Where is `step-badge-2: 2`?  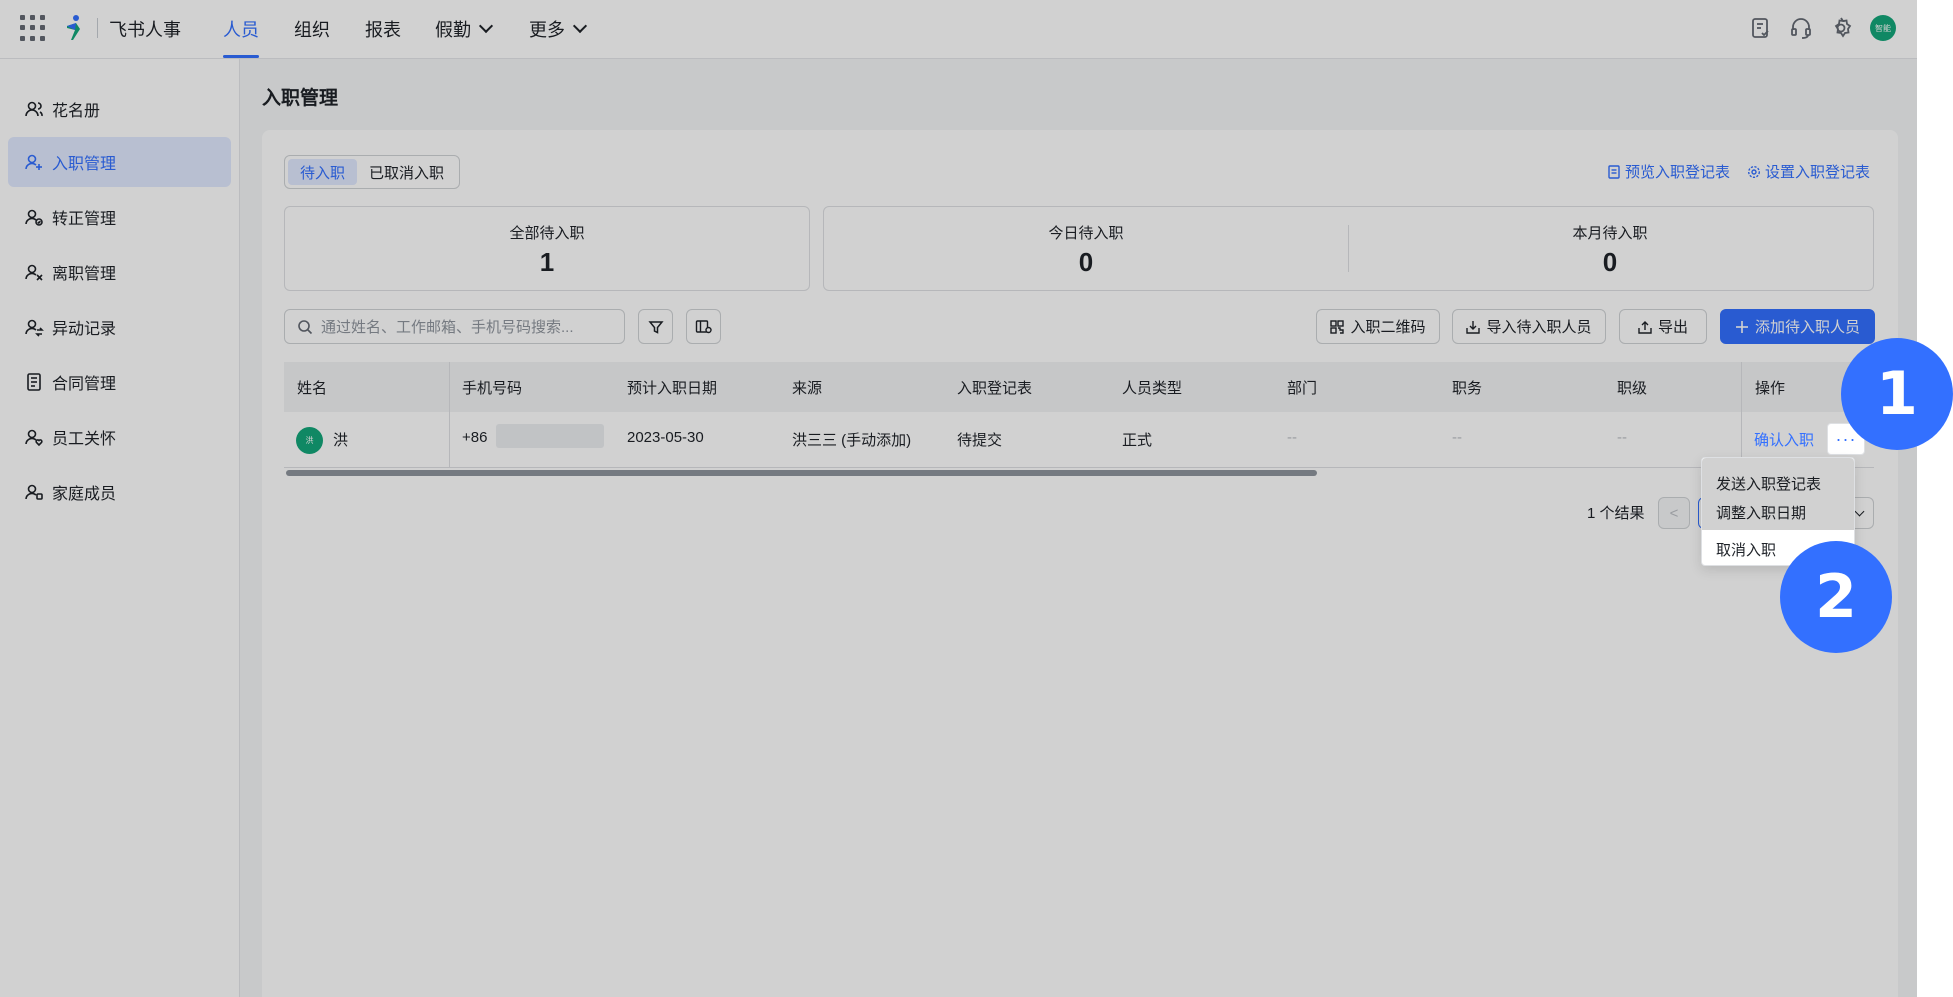
step-badge-2: 2 is located at coordinates (1836, 597).